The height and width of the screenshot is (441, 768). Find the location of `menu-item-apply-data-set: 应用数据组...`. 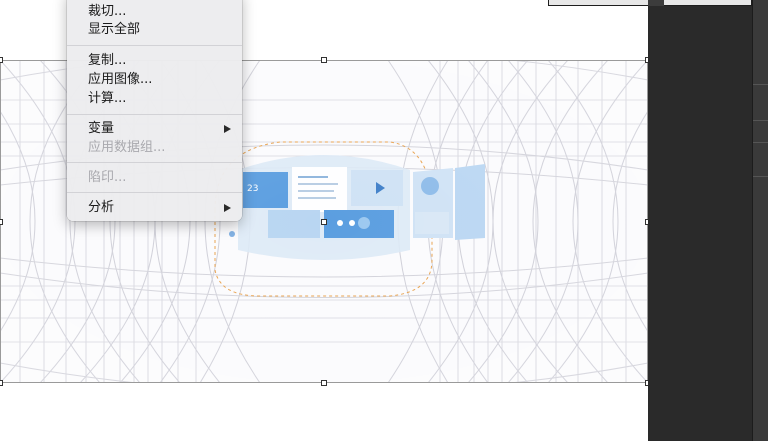

menu-item-apply-data-set: 应用数据组... is located at coordinates (154, 148).